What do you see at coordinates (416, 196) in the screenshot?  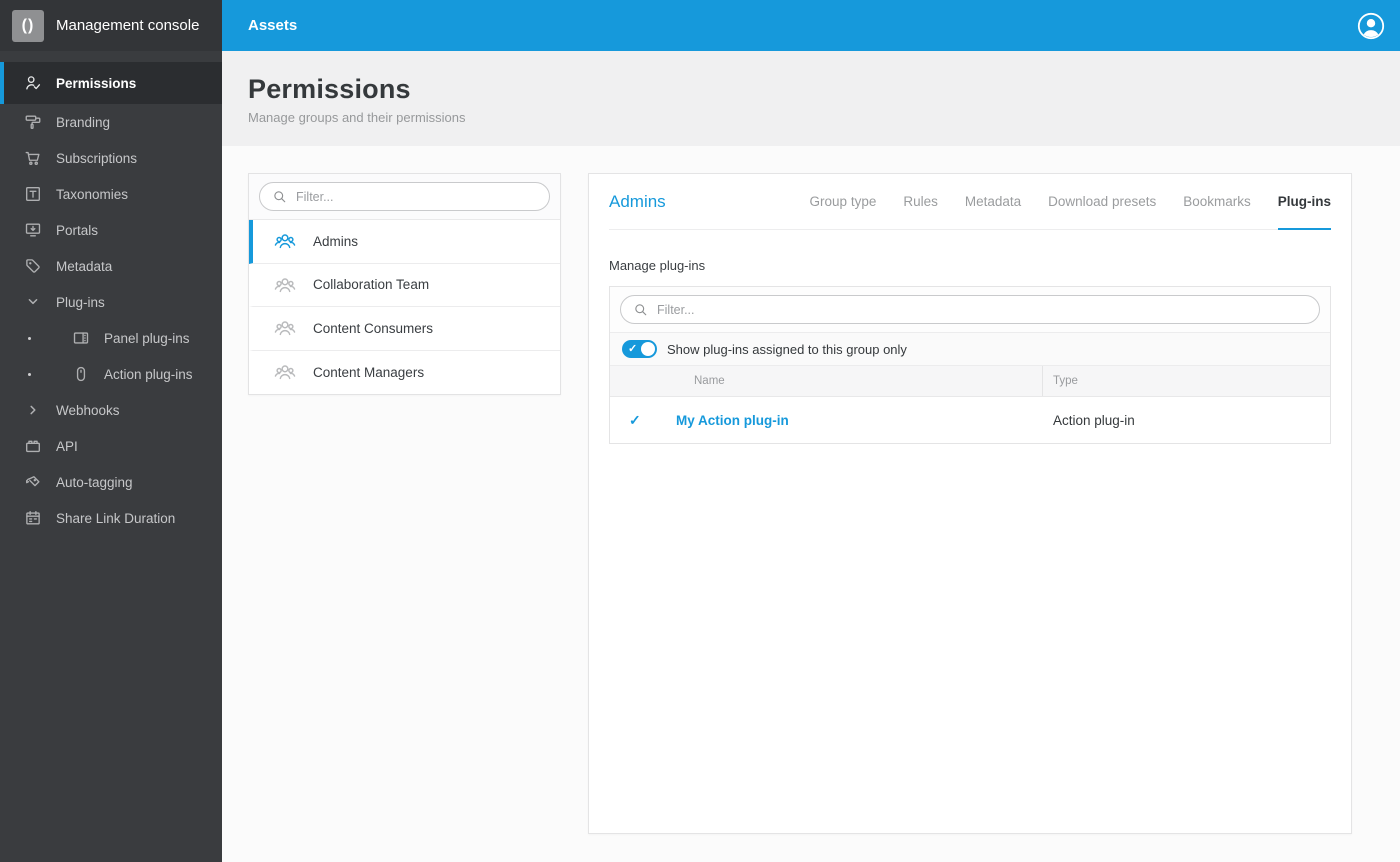 I see `group-filter-input` at bounding box center [416, 196].